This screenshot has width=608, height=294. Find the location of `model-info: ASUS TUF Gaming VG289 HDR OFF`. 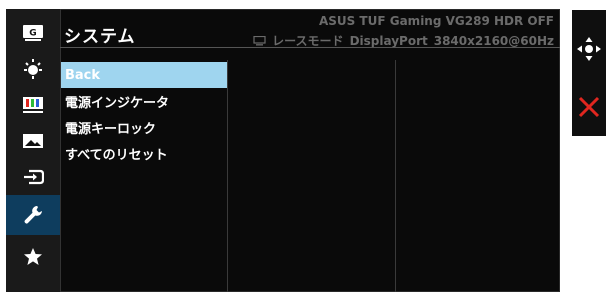

model-info: ASUS TUF Gaming VG289 HDR OFF is located at coordinates (436, 21).